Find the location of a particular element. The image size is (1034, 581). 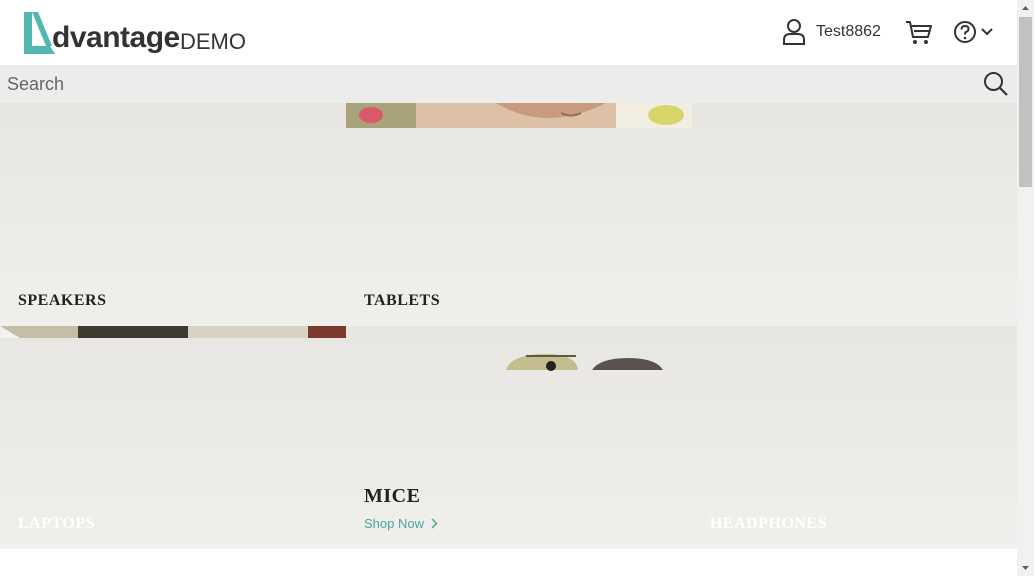

laptops-image is located at coordinates (173, 332).